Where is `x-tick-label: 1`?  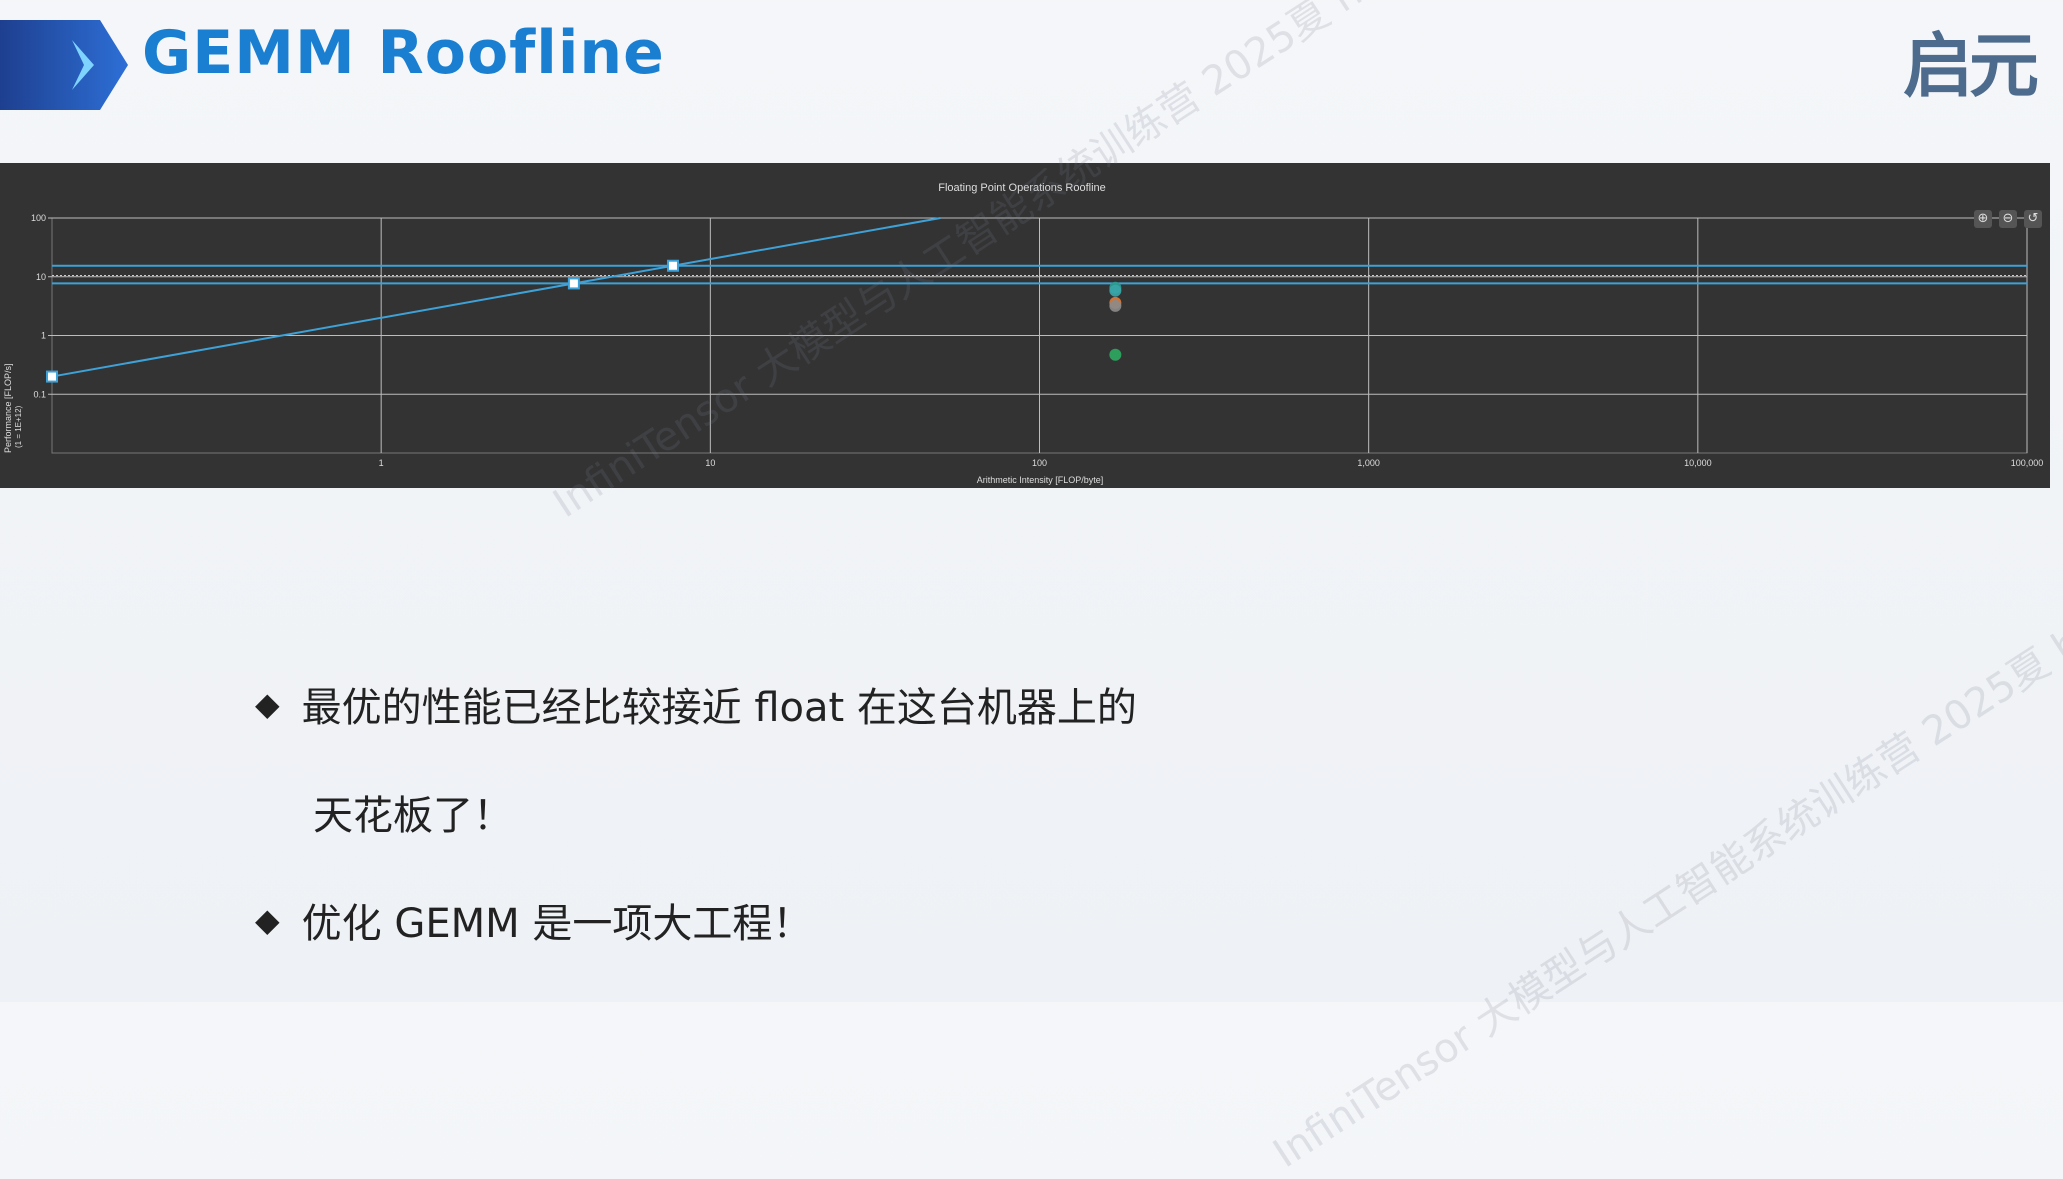
x-tick-label: 1 is located at coordinates (381, 463).